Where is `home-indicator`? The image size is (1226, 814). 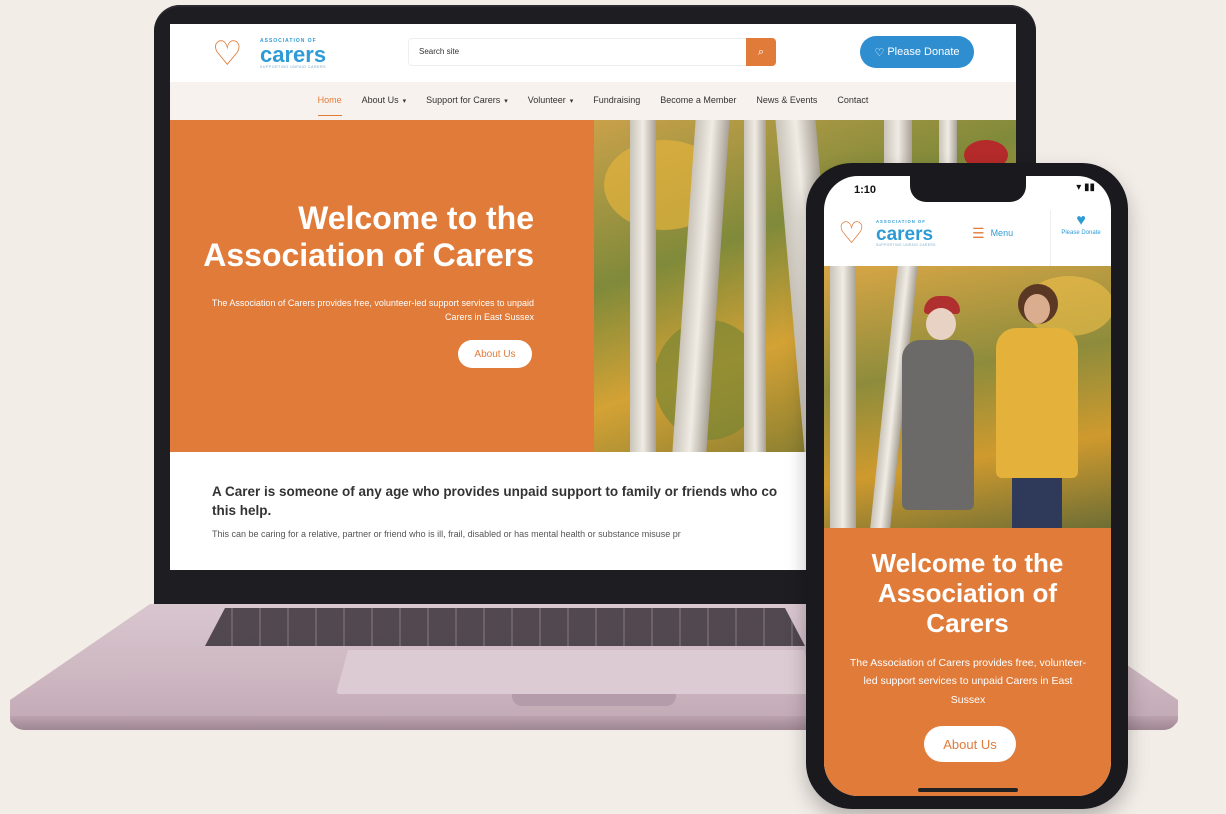
home-indicator is located at coordinates (968, 790).